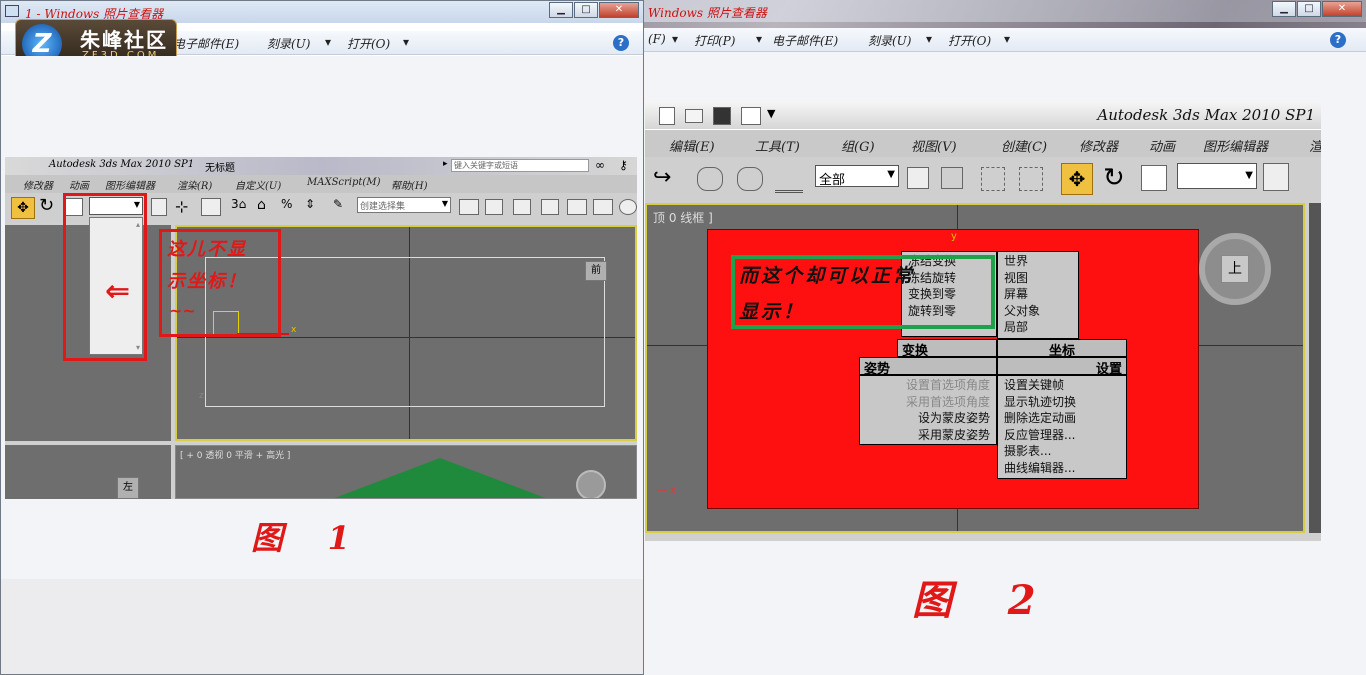  Describe the element at coordinates (286, 204) in the screenshot. I see `percent-snap-icon: %` at that location.